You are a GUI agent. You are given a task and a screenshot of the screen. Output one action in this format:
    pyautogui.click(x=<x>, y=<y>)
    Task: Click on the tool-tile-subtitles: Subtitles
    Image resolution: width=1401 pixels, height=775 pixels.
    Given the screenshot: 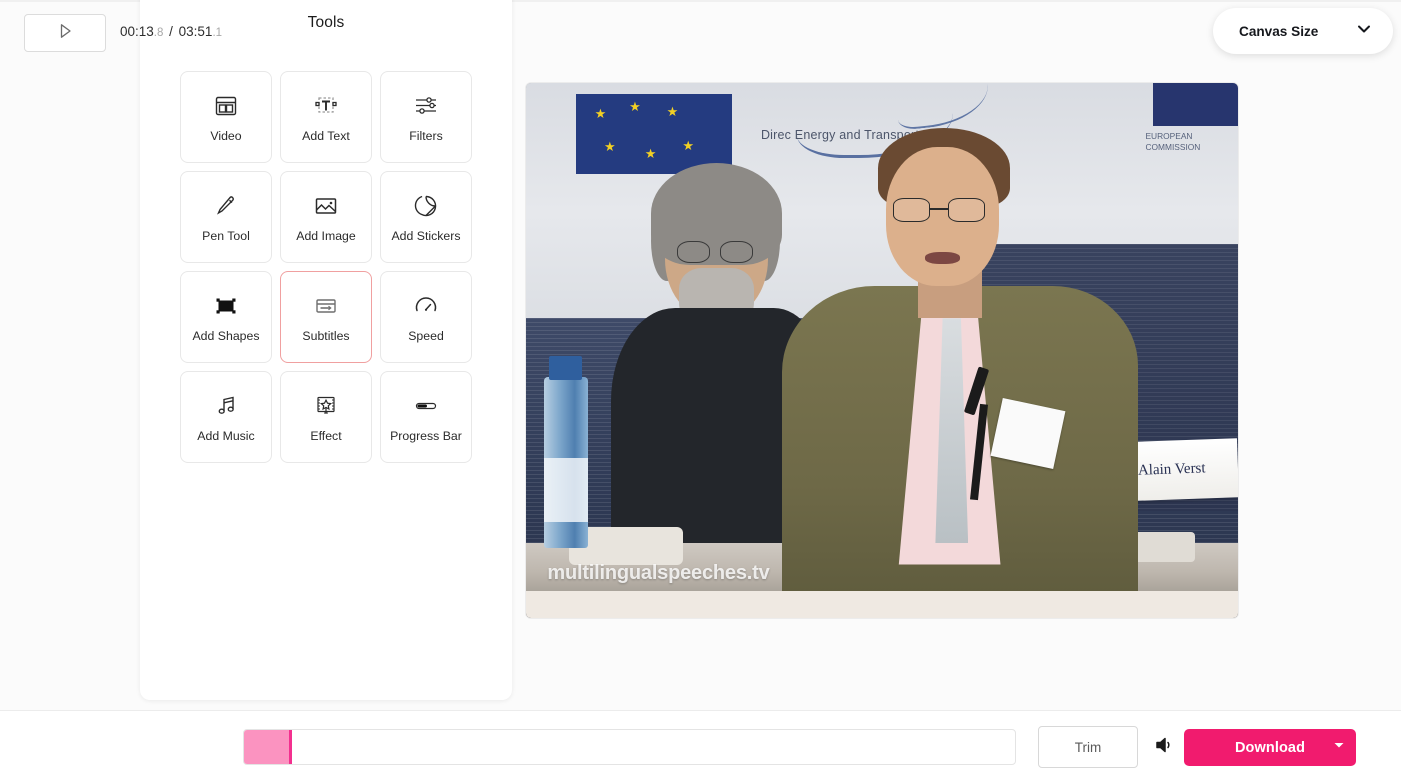 What is the action you would take?
    pyautogui.click(x=326, y=317)
    